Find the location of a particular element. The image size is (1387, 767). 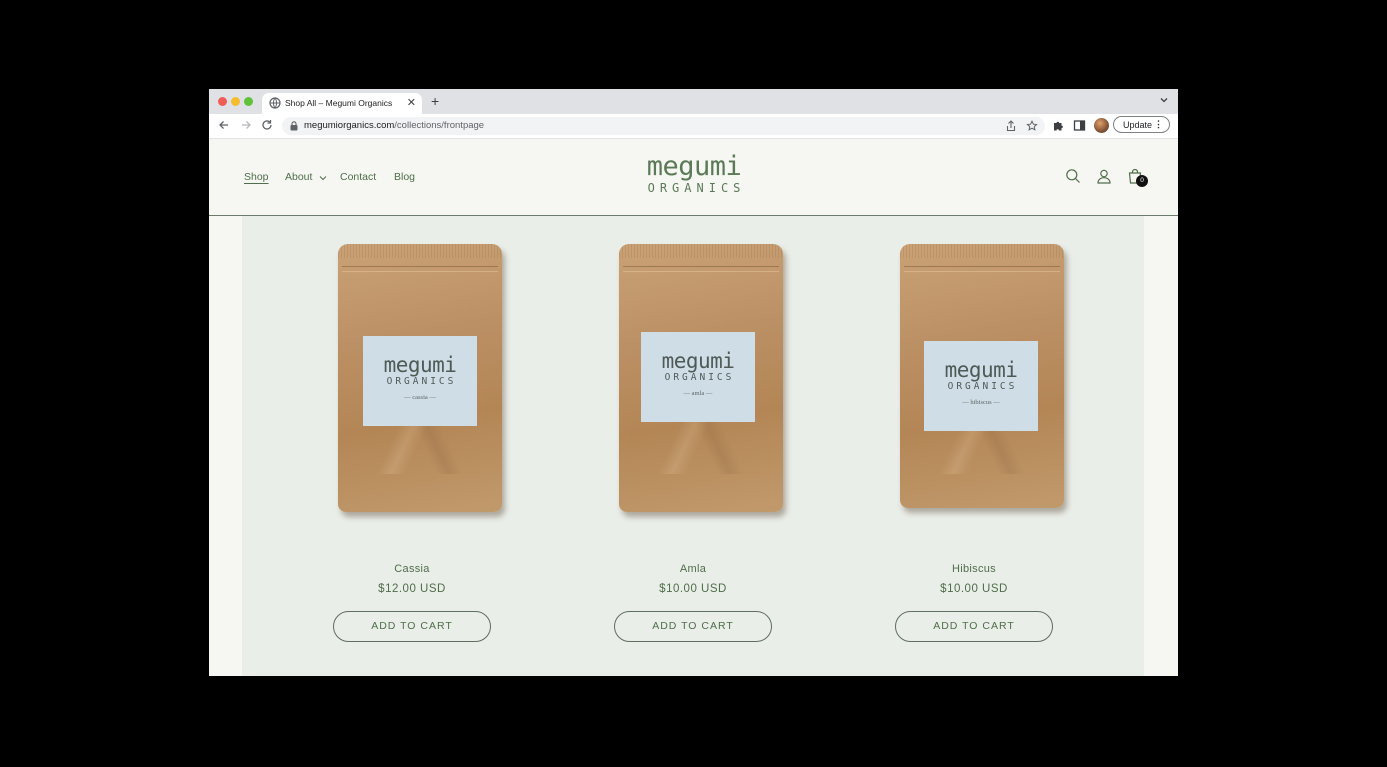

pouch-label: megumi ORGANICS — amla — is located at coordinates (698, 377).